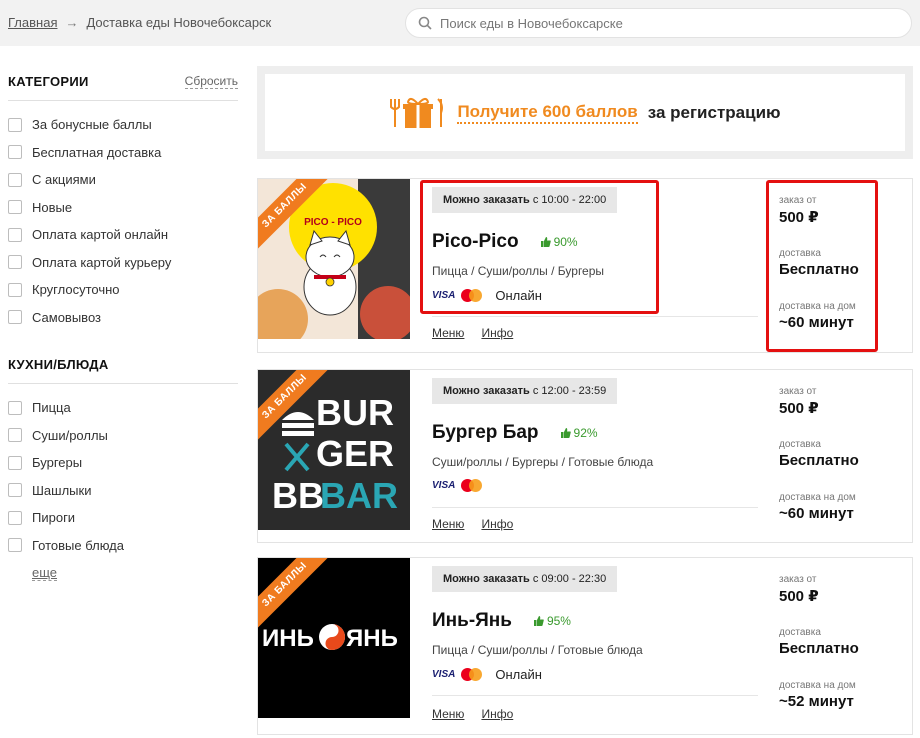  Describe the element at coordinates (547, 113) in the screenshot. I see `promo-link: Получите 600 баллов` at that location.